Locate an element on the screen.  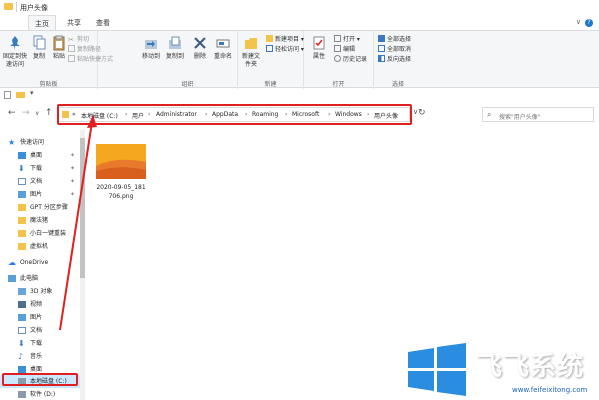
sidebar-item-label: 桌面 is located at coordinates (36, 155).